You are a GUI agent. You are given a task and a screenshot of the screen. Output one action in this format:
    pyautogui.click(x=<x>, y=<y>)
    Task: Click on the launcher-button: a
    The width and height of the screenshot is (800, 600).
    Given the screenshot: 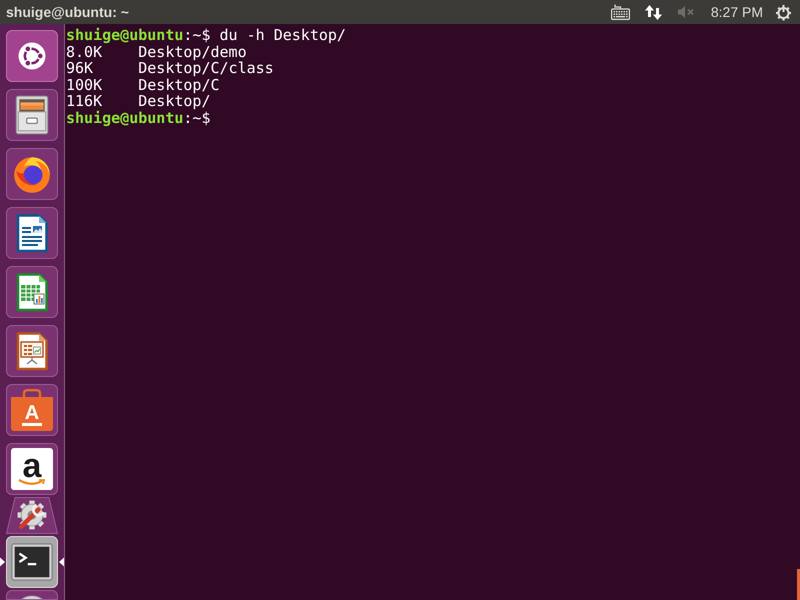 What is the action you would take?
    pyautogui.click(x=32, y=469)
    